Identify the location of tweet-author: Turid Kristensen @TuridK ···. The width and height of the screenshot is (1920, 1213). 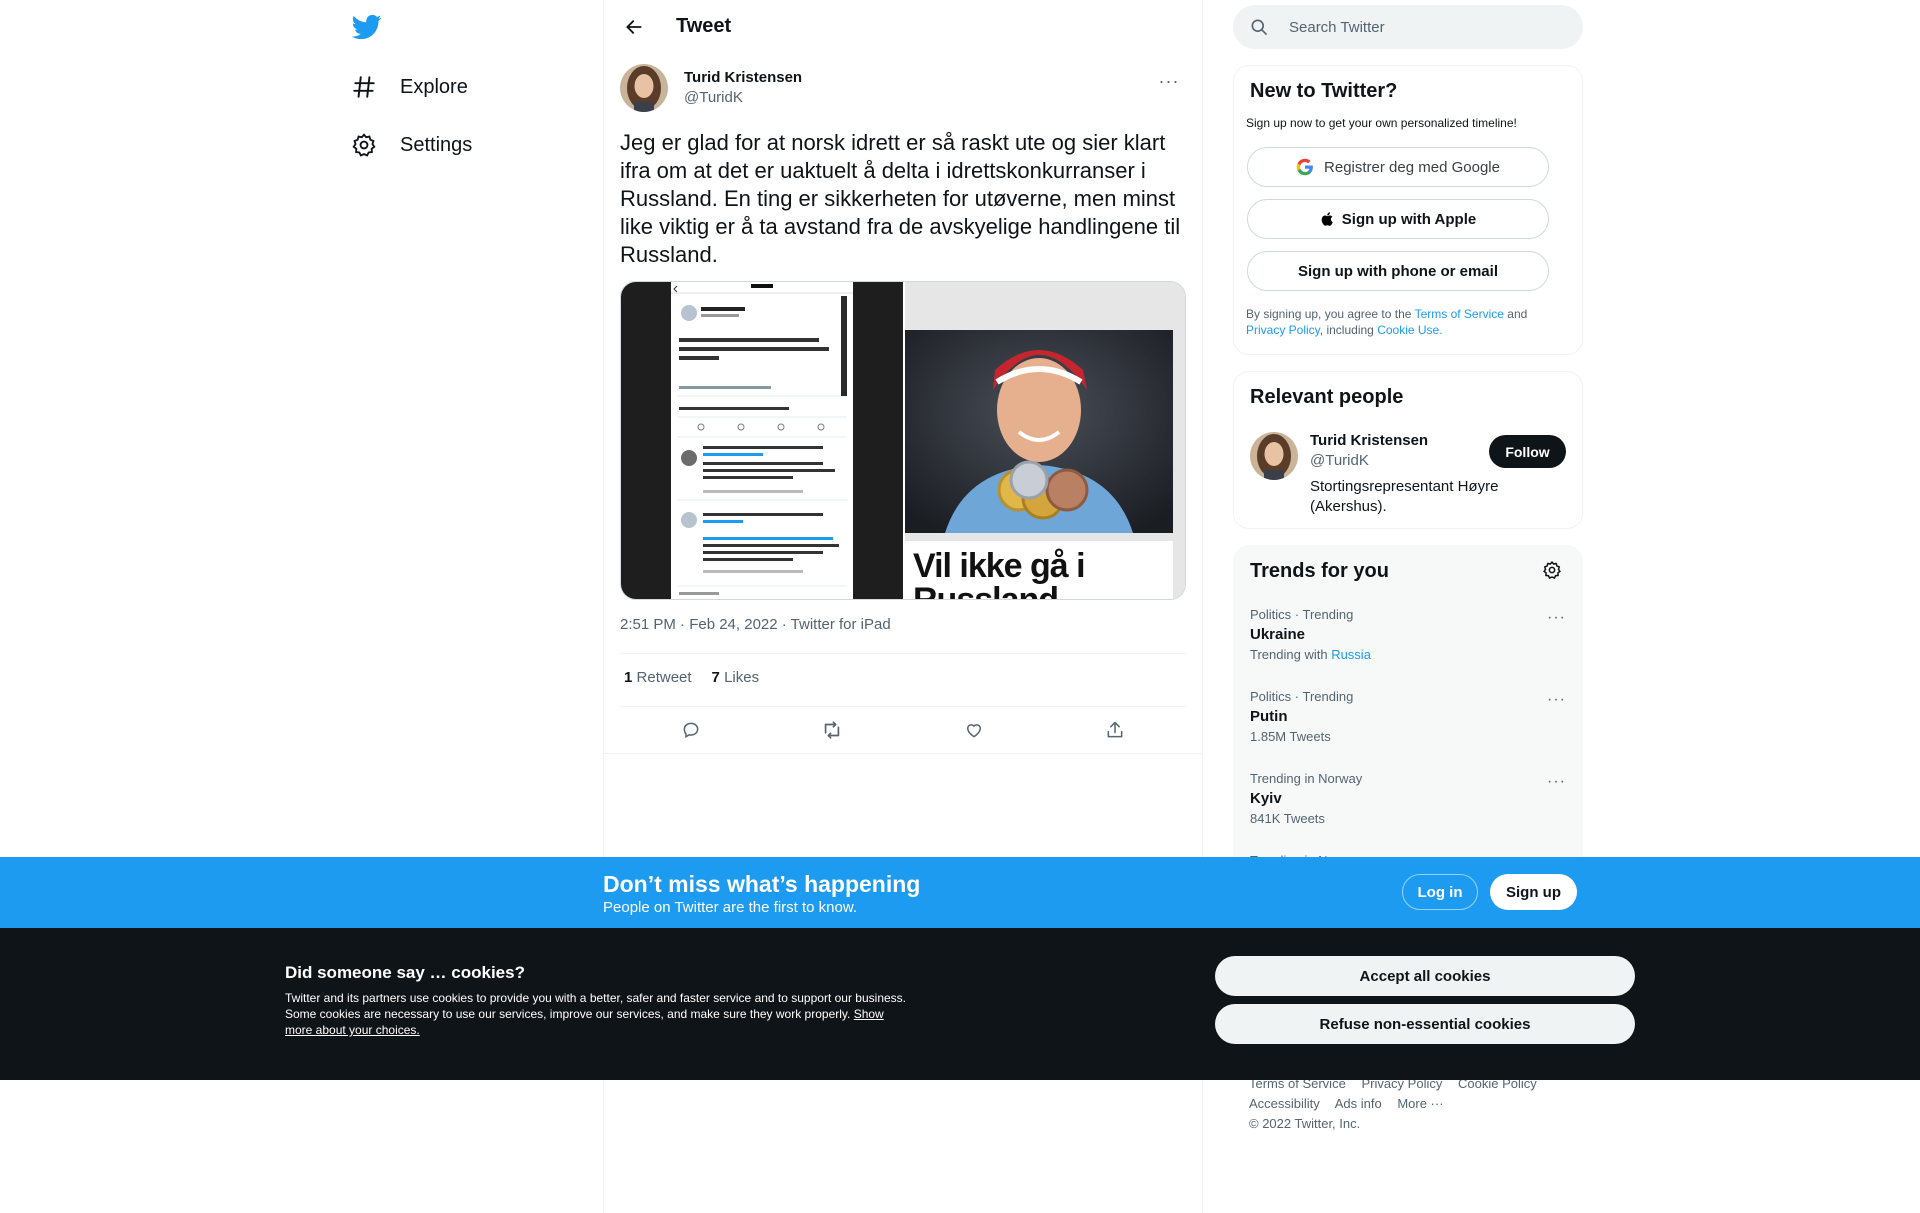
(903, 89).